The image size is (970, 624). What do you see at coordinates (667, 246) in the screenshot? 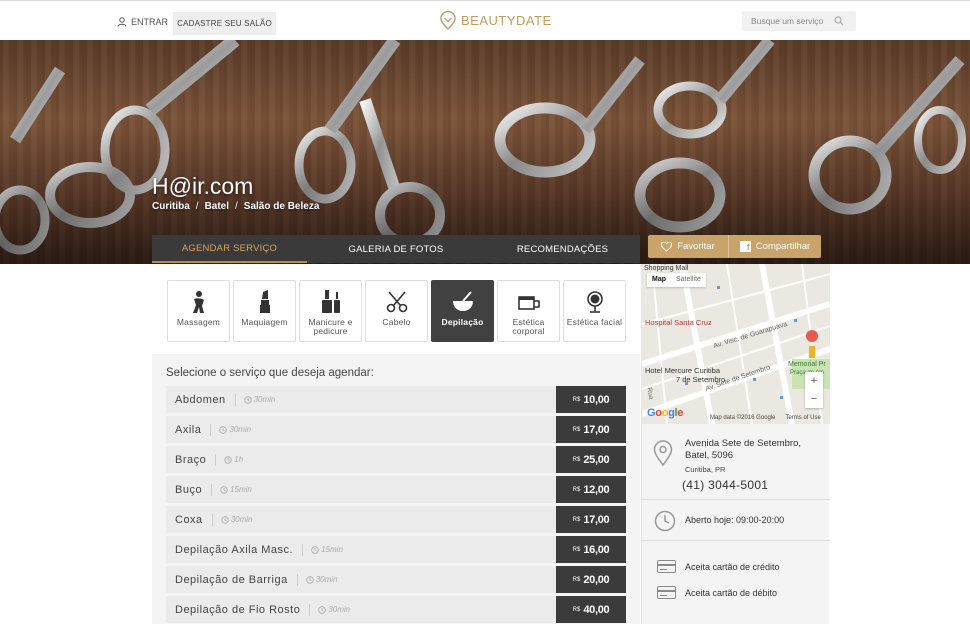
I see `heart-icon` at bounding box center [667, 246].